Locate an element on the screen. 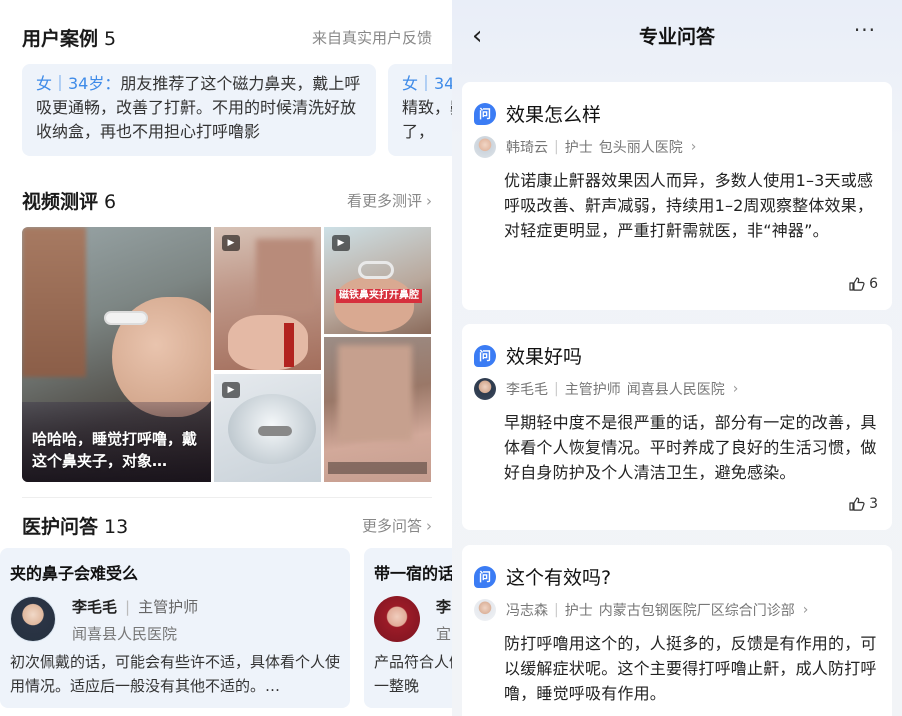  more-icon: ··· is located at coordinates (865, 30).